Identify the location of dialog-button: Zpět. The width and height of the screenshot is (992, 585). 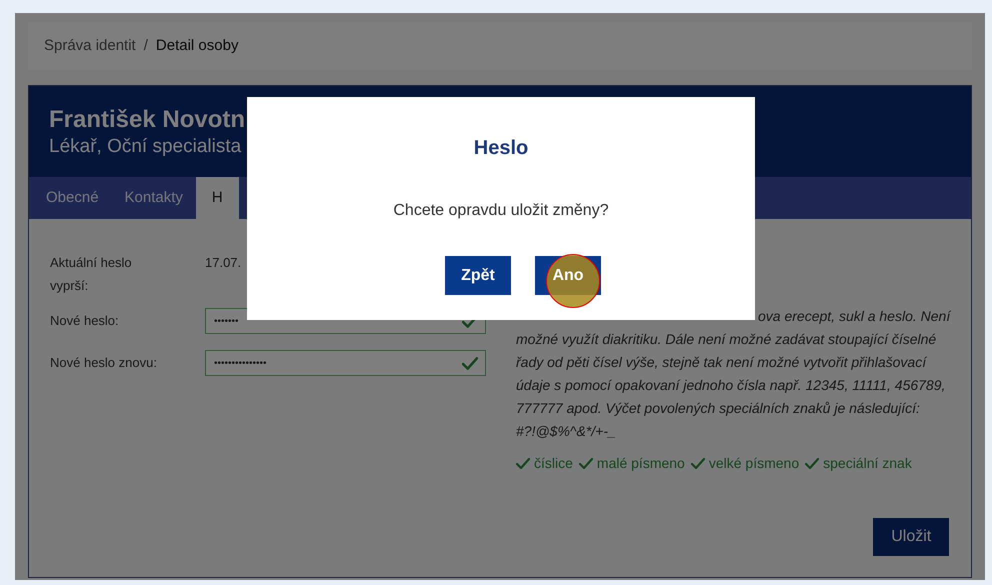
(478, 275).